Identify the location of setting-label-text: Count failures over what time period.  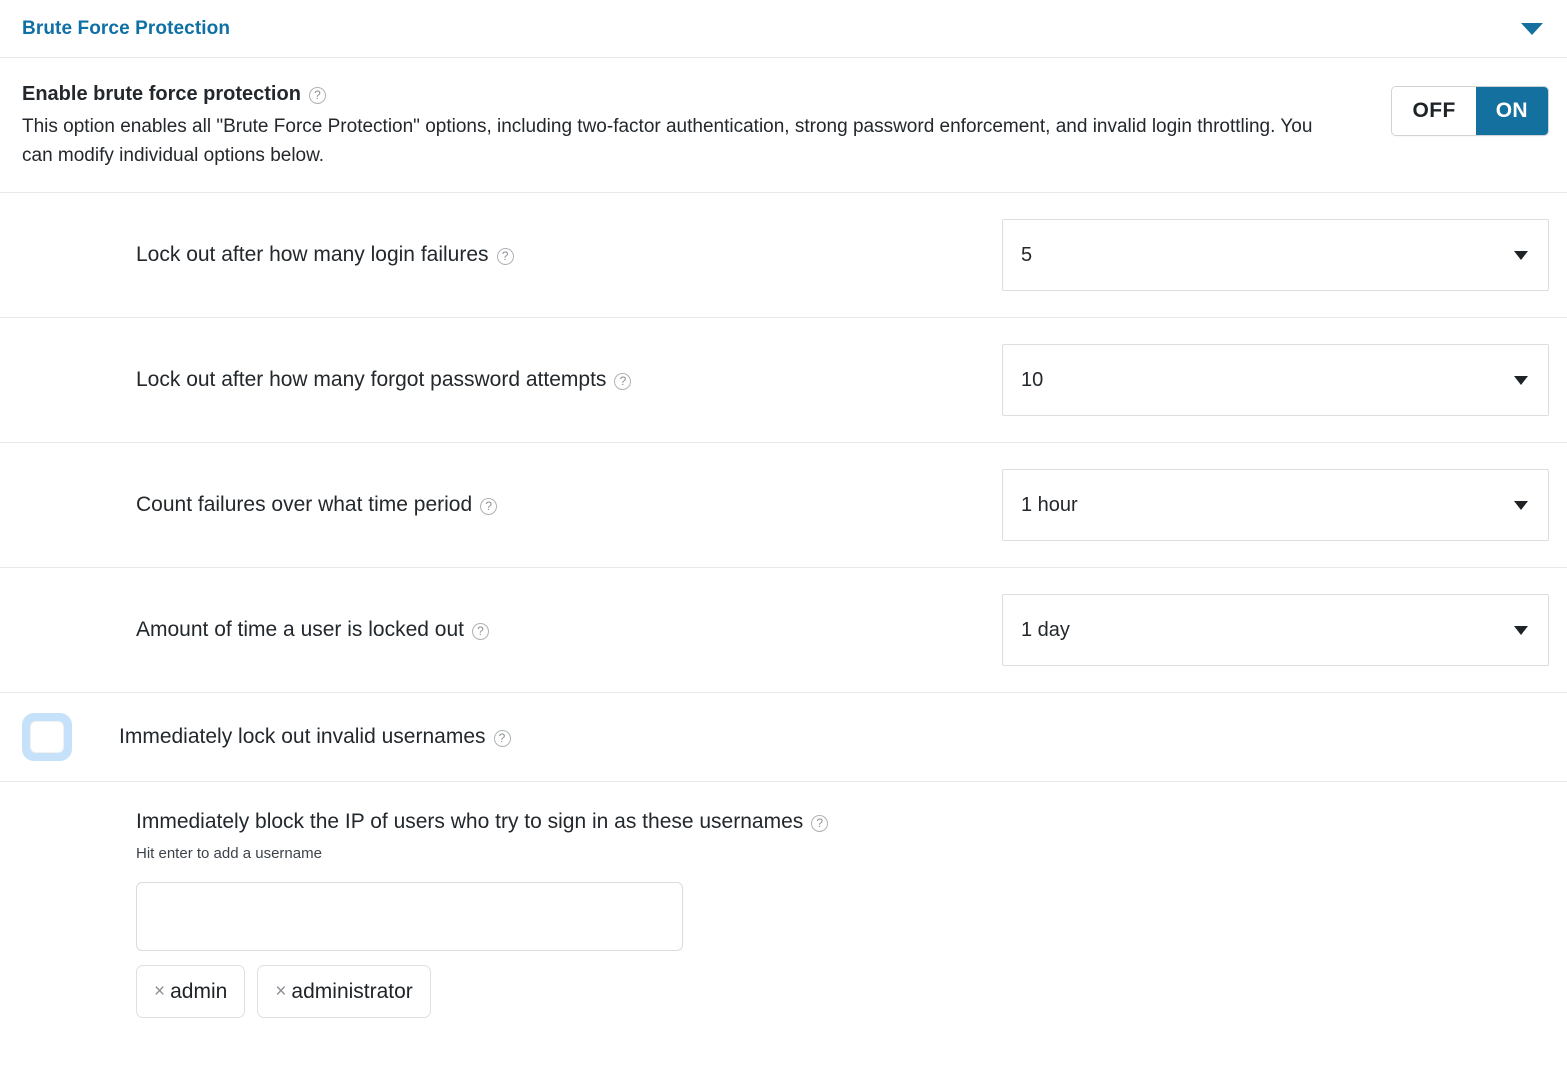
(304, 504).